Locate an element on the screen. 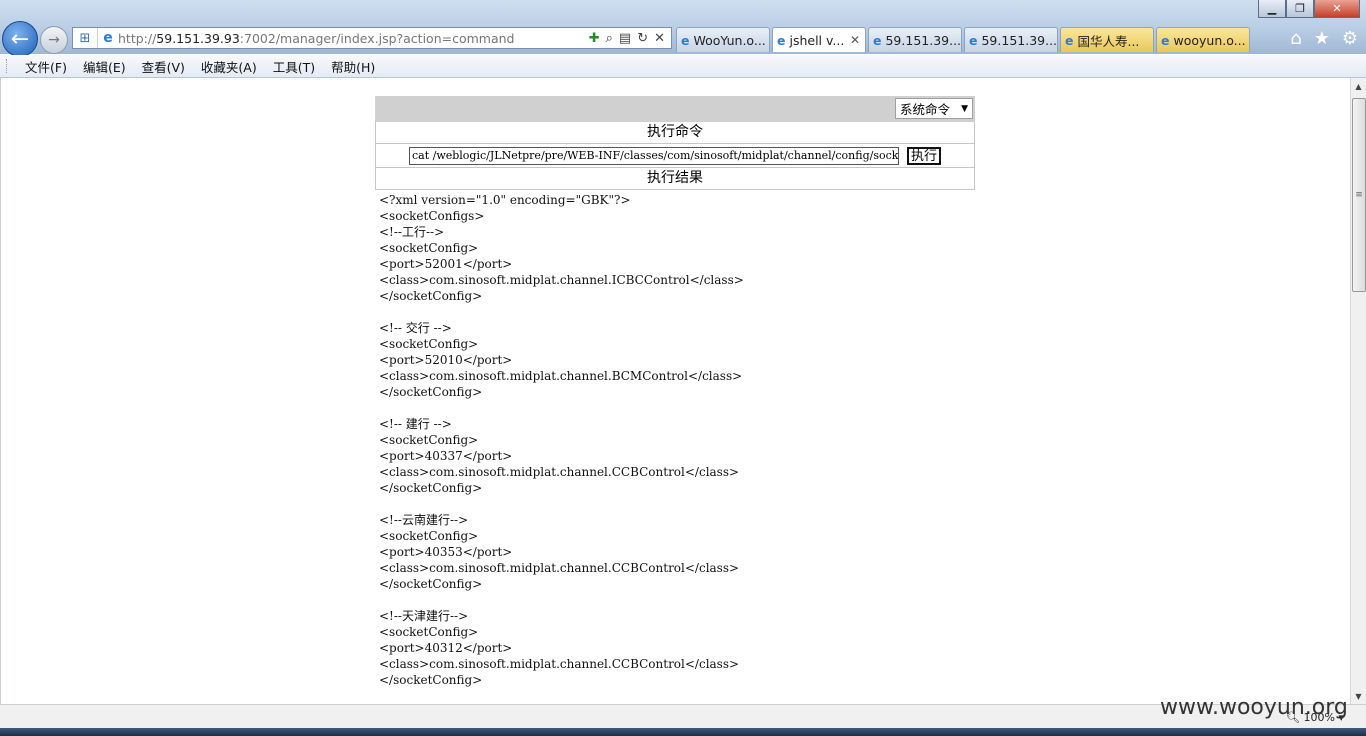 This screenshot has height=736, width=1366. watermark: www.wooyun.org is located at coordinates (1254, 707).